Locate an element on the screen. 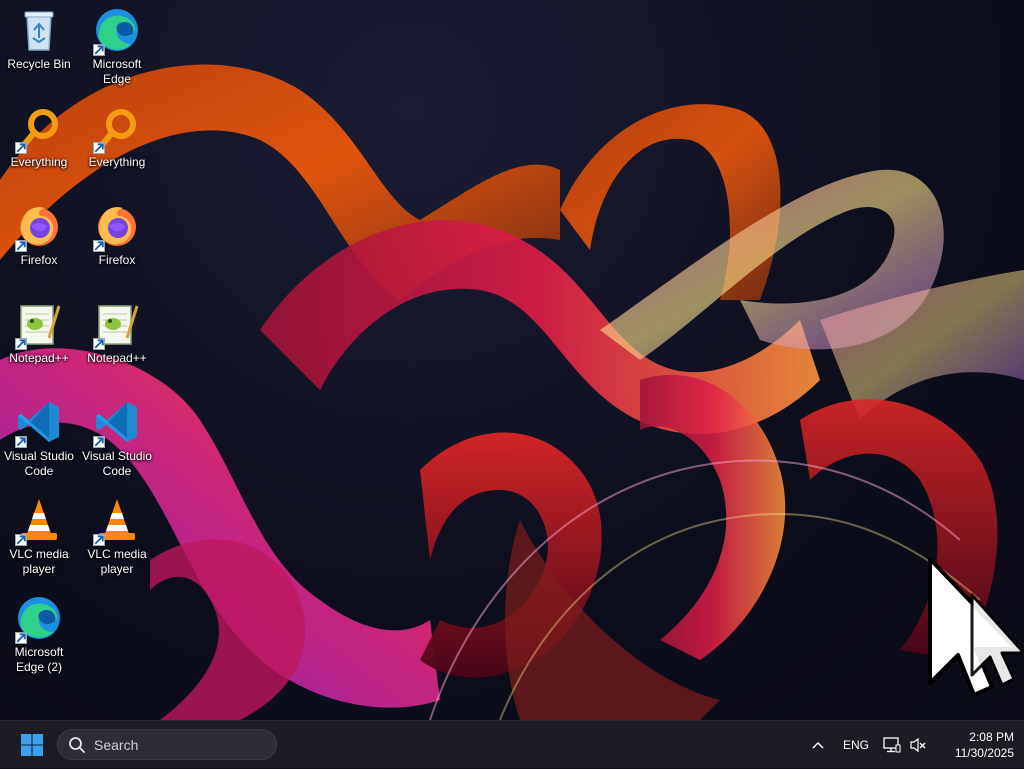  language-label: ENG is located at coordinates (855, 745).